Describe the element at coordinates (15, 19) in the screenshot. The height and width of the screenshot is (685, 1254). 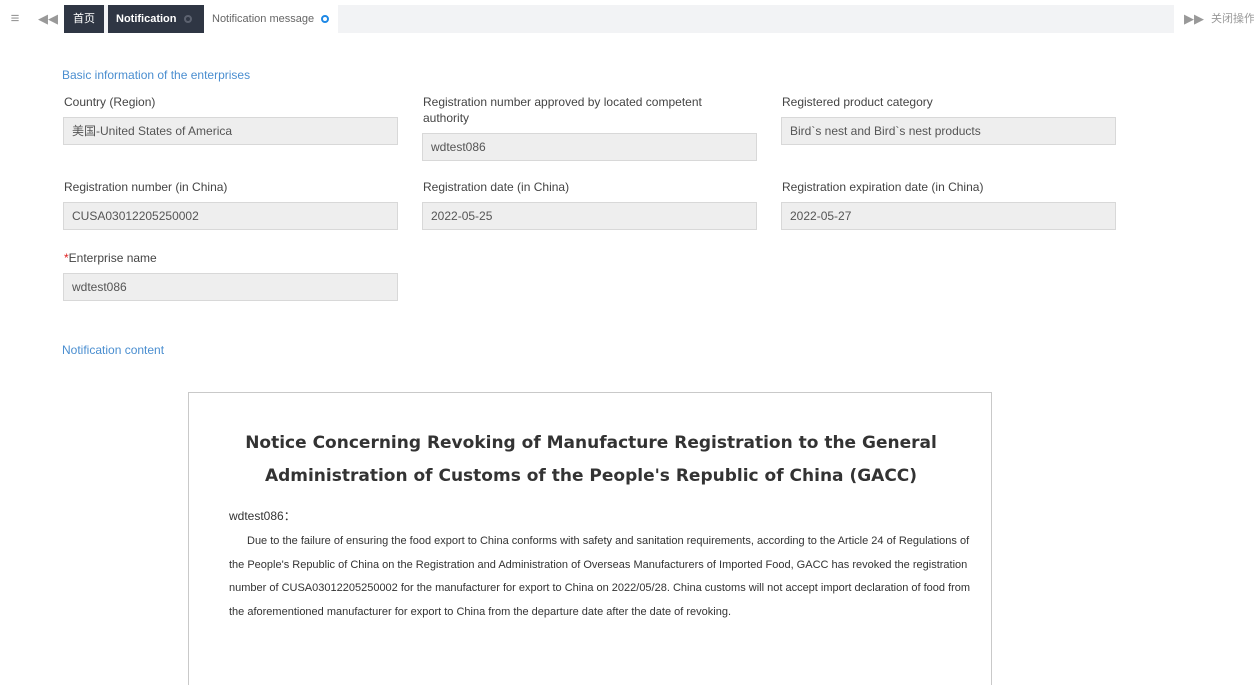
I see `menu-icon: ≡` at that location.